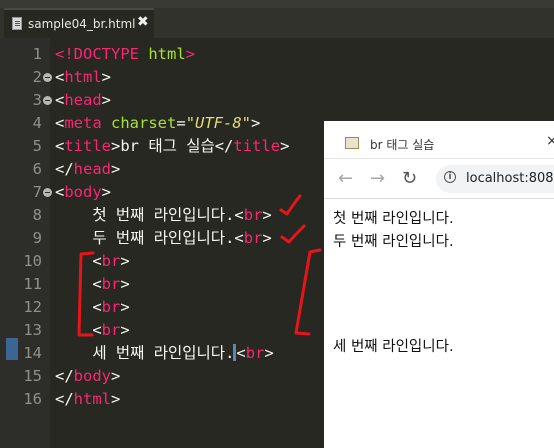 The width and height of the screenshot is (554, 448). Describe the element at coordinates (21, 353) in the screenshot. I see `line-number-cell: 14` at that location.